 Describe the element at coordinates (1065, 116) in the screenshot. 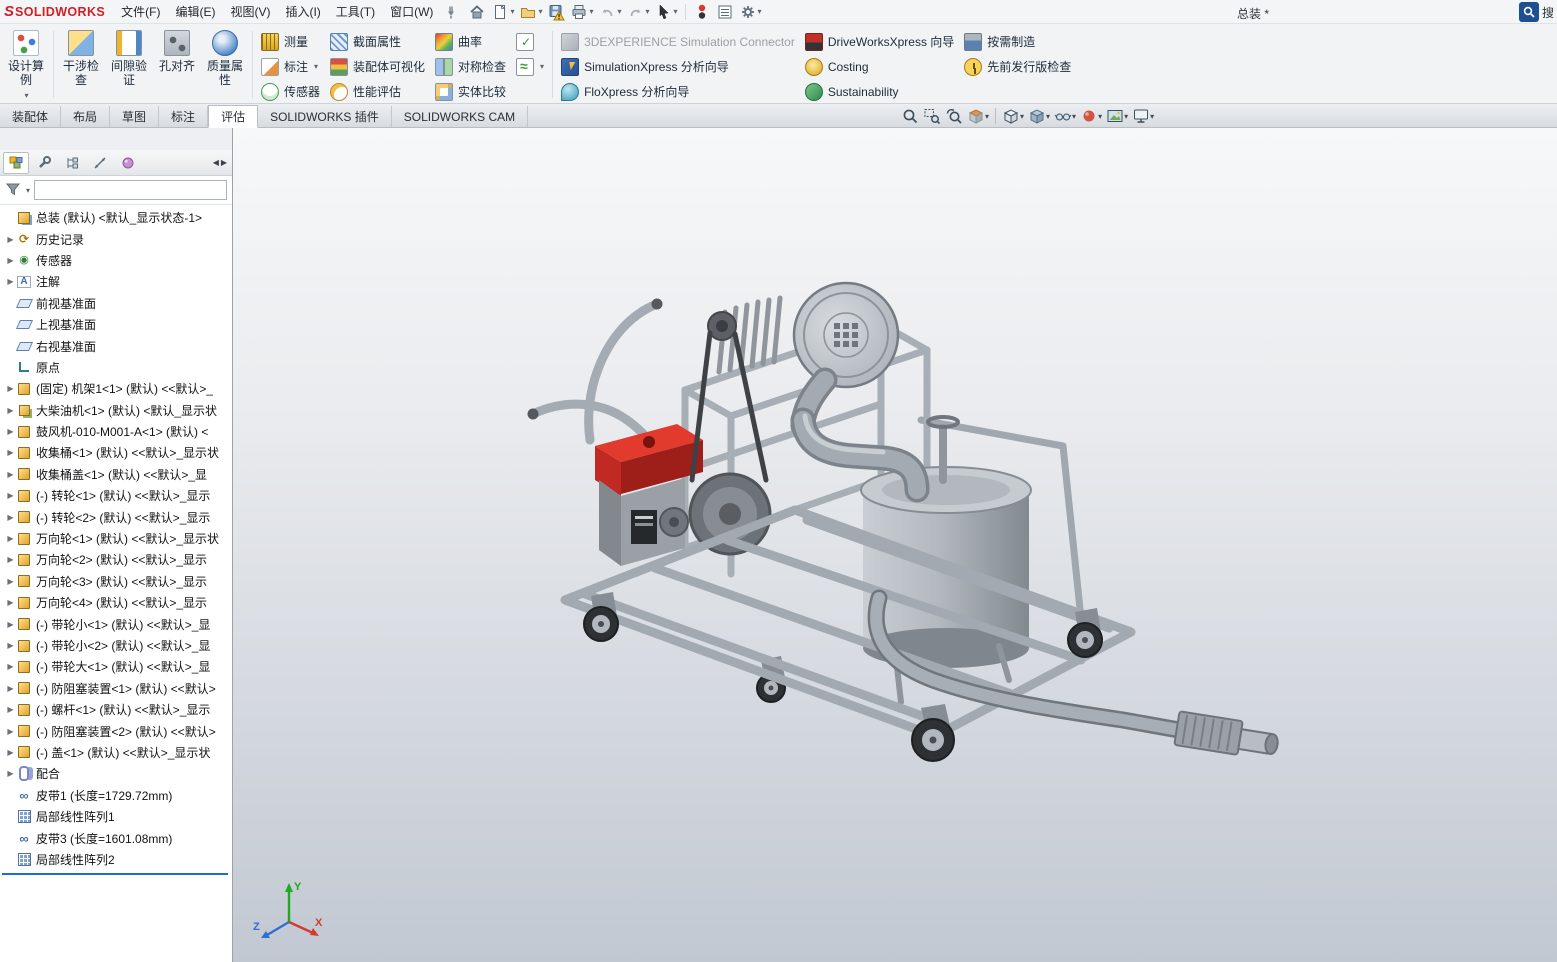

I see `hide-show-items-icon: ▾` at that location.